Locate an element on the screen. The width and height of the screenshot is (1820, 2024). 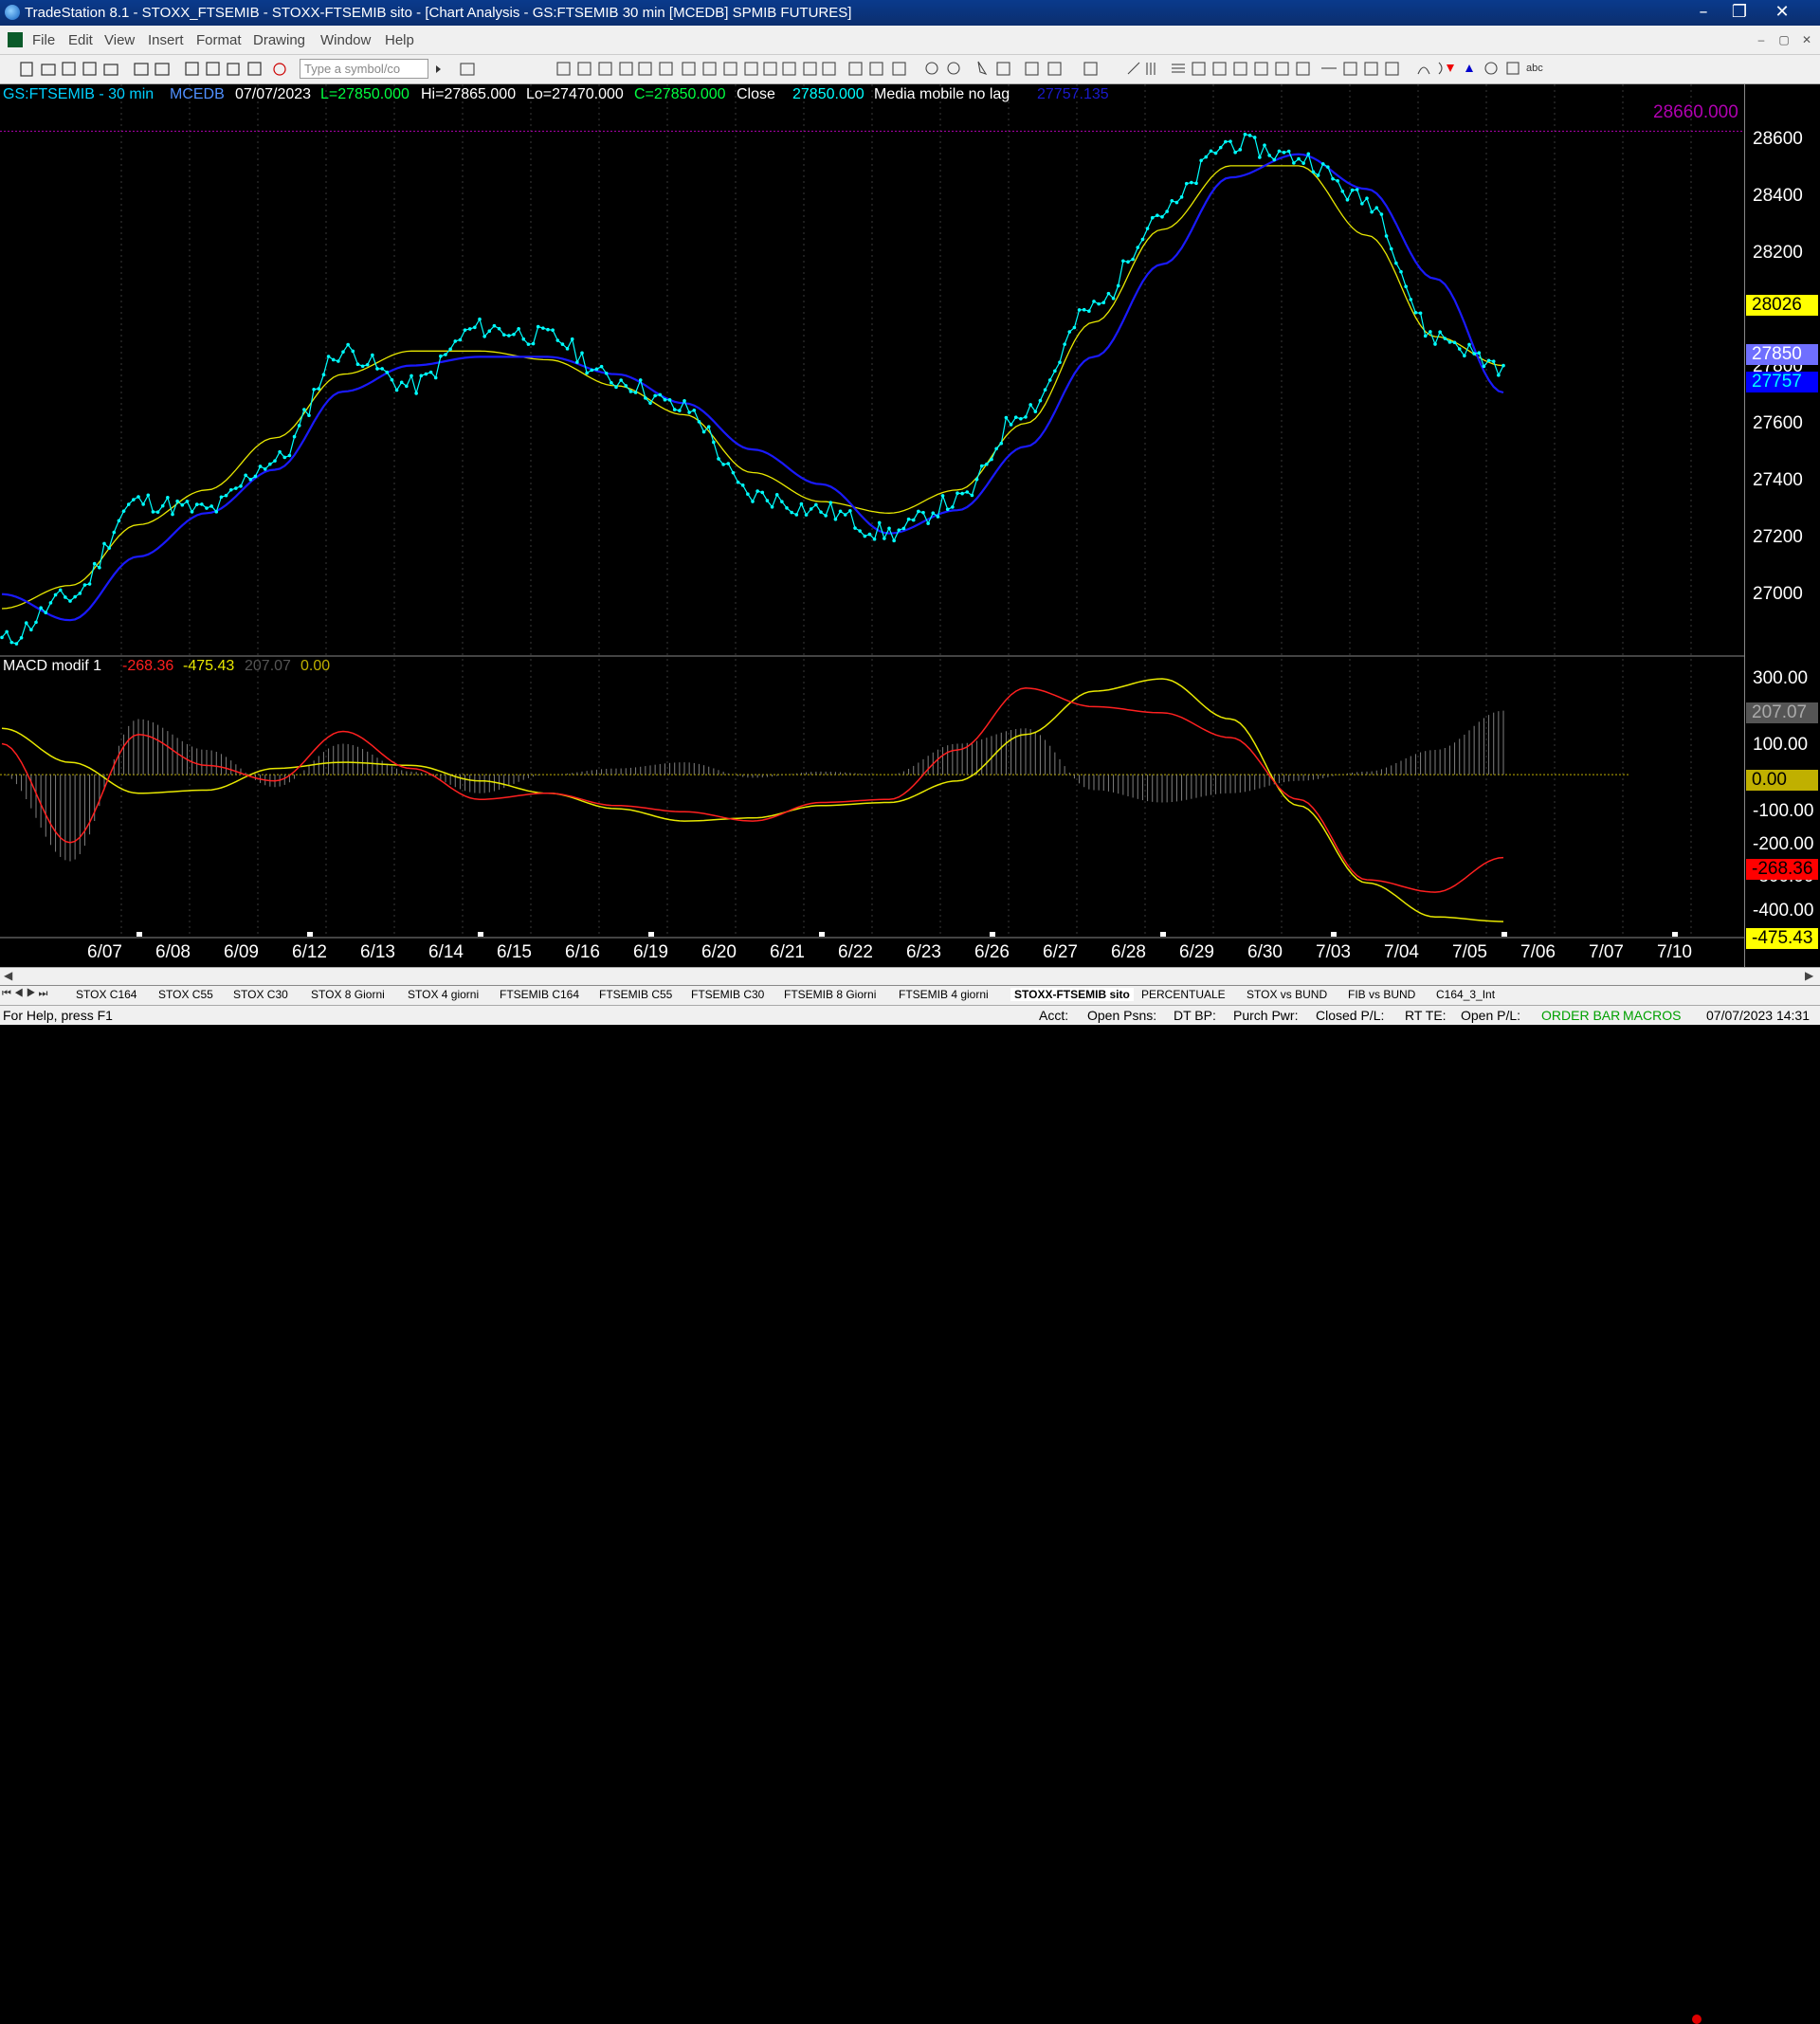
menu-drawing: Drawing is located at coordinates (279, 40).